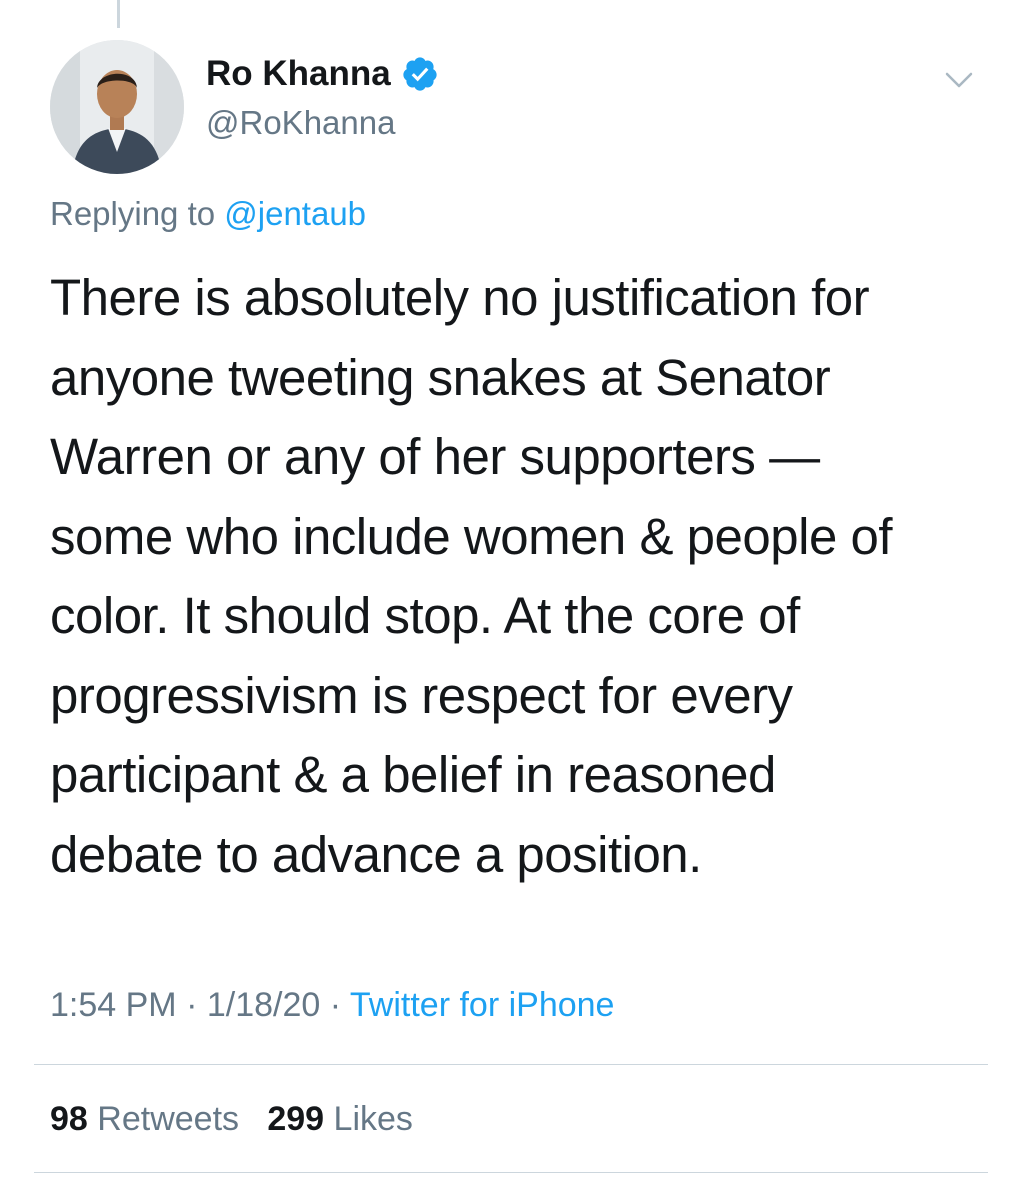 This screenshot has height=1200, width=1022. Describe the element at coordinates (263, 1005) in the screenshot. I see `tweet-date: 1/18/20` at that location.